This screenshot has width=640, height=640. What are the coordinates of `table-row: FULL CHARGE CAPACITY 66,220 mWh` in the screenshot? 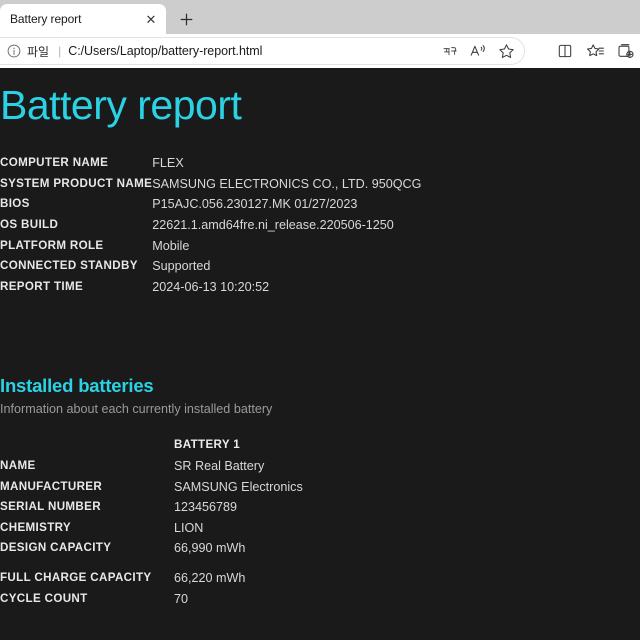 It's located at (151, 582).